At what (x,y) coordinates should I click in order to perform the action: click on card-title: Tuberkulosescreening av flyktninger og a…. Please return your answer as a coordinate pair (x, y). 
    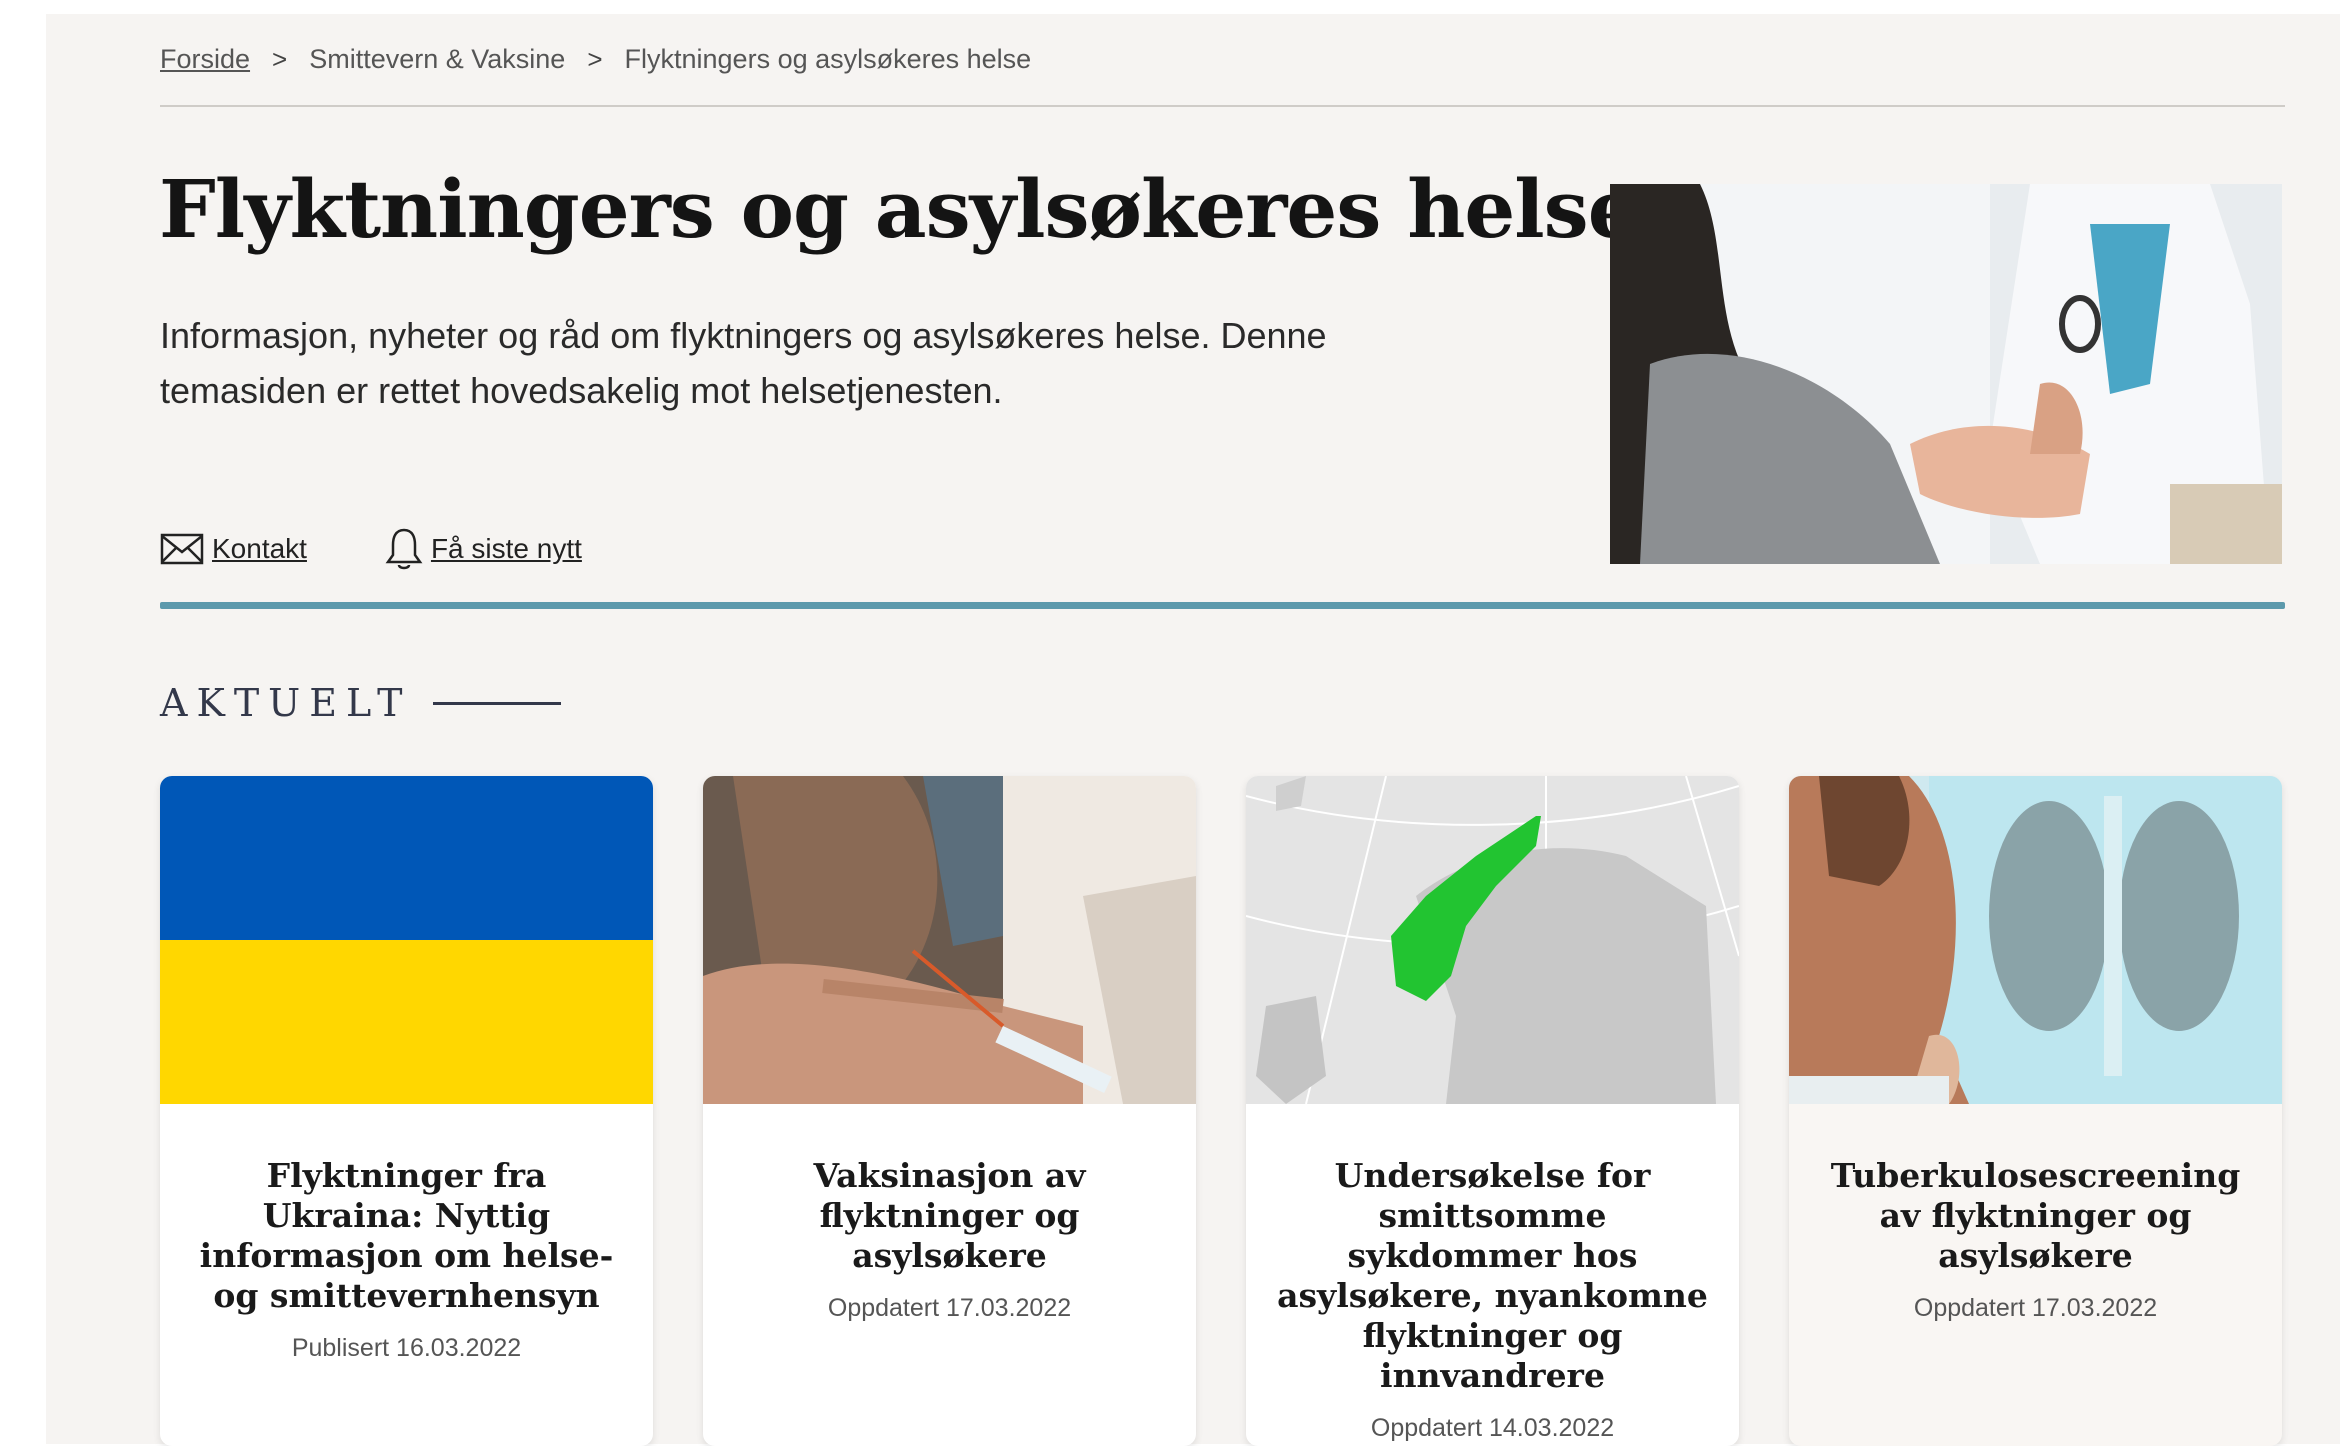
    Looking at the image, I should click on (2035, 1215).